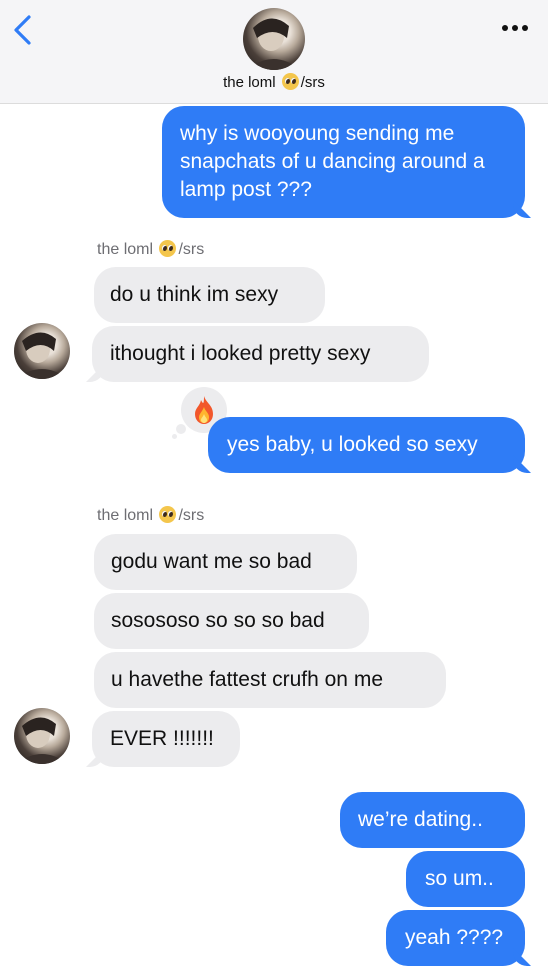  I want to click on back-chevron-icon, so click(23, 30).